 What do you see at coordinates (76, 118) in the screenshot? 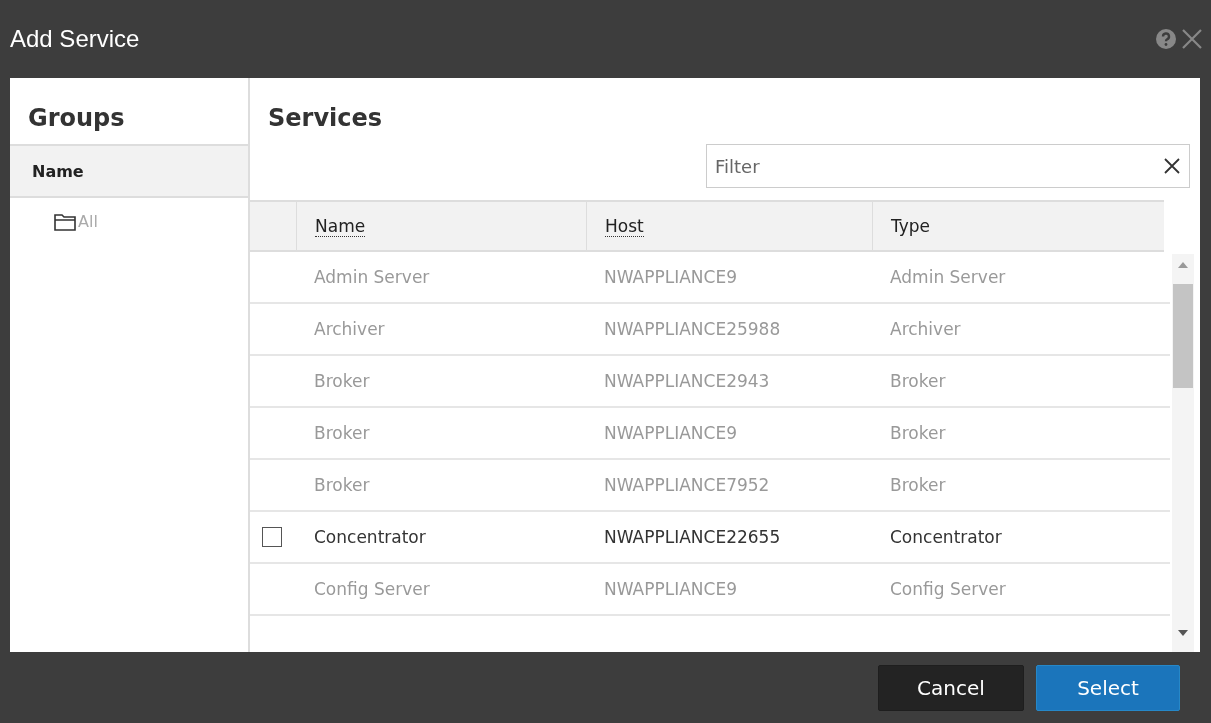
I see `panel-title: Groups` at bounding box center [76, 118].